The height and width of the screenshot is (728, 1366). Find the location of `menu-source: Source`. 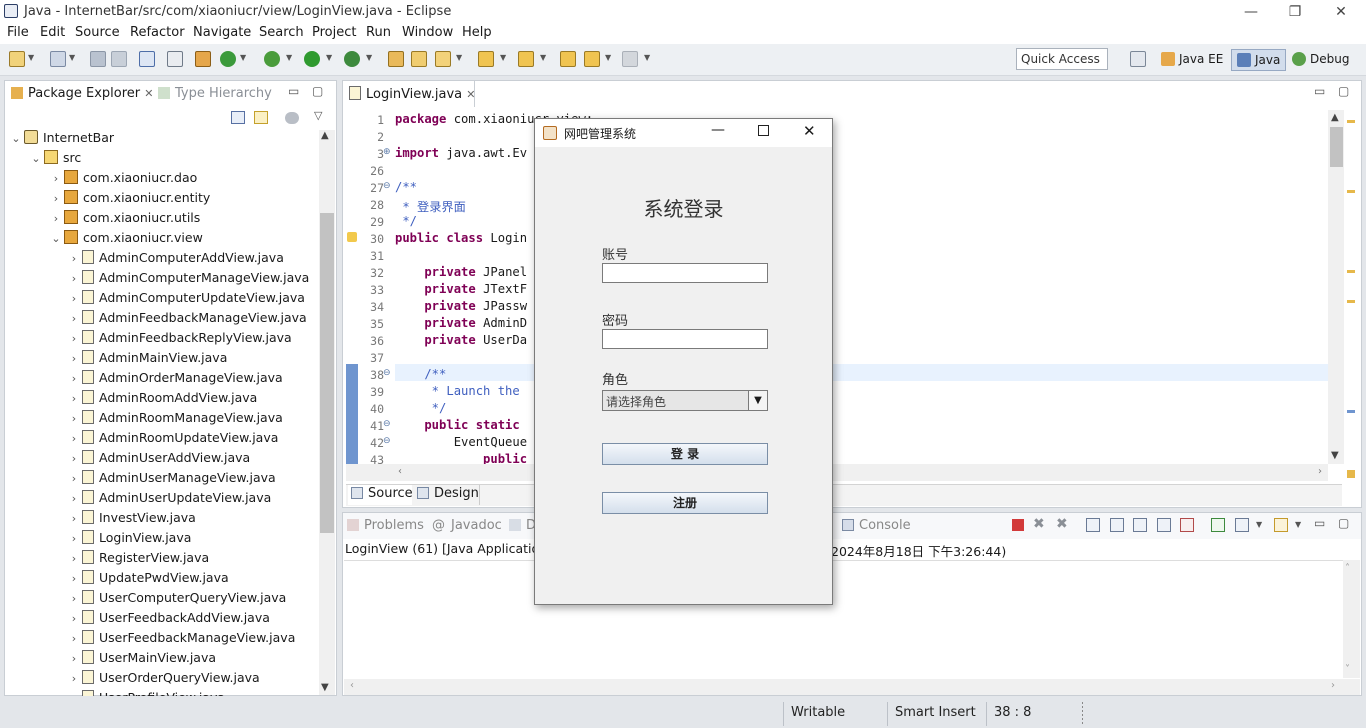

menu-source: Source is located at coordinates (97, 32).